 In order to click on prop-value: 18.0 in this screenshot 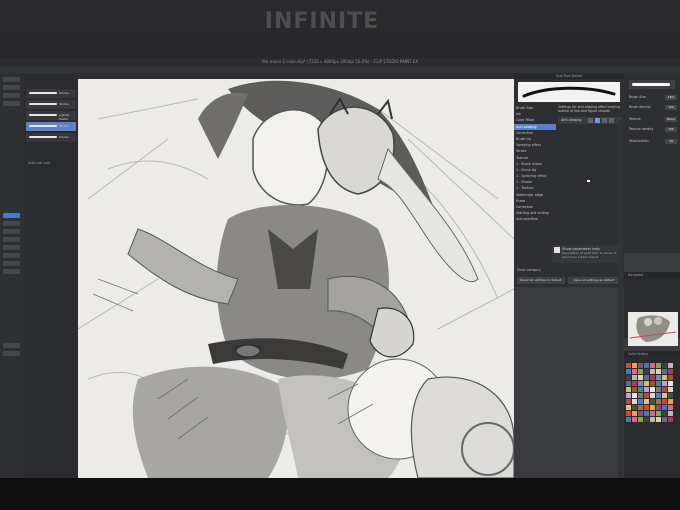, I will do `click(671, 97)`.